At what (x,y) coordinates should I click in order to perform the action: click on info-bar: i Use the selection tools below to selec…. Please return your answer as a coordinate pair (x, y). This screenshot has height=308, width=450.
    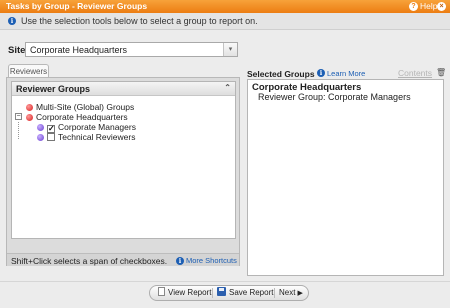
    Looking at the image, I should click on (225, 21).